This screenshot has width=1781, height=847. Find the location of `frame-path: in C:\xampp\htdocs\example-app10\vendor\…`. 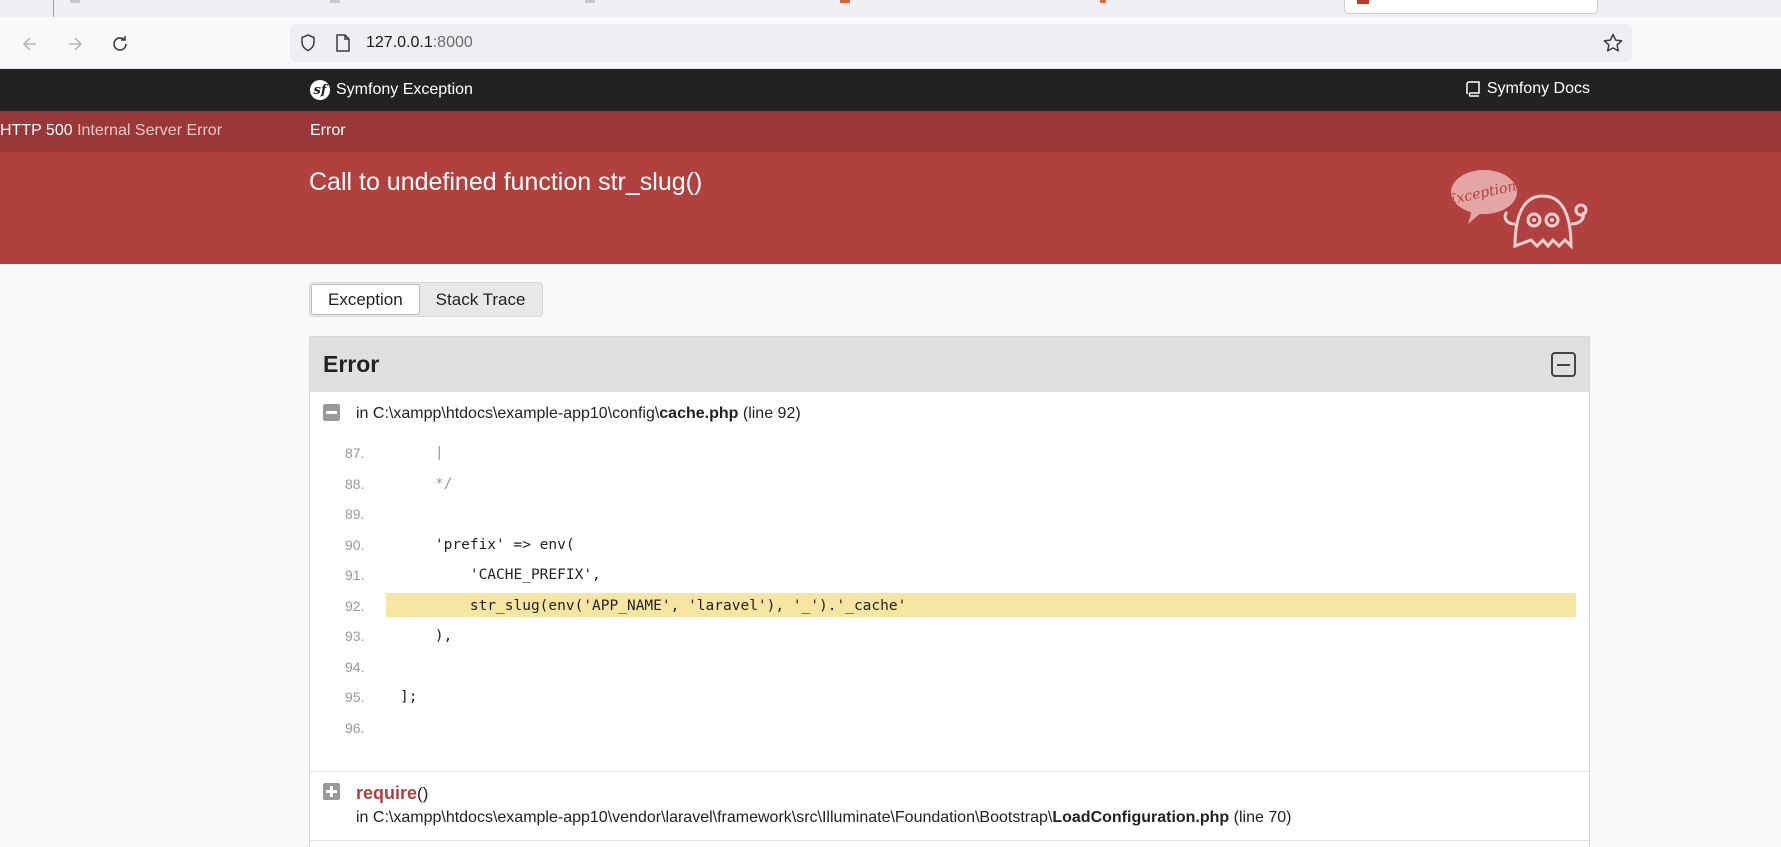

frame-path: in C:\xampp\htdocs\example-app10\vendor\… is located at coordinates (704, 817).